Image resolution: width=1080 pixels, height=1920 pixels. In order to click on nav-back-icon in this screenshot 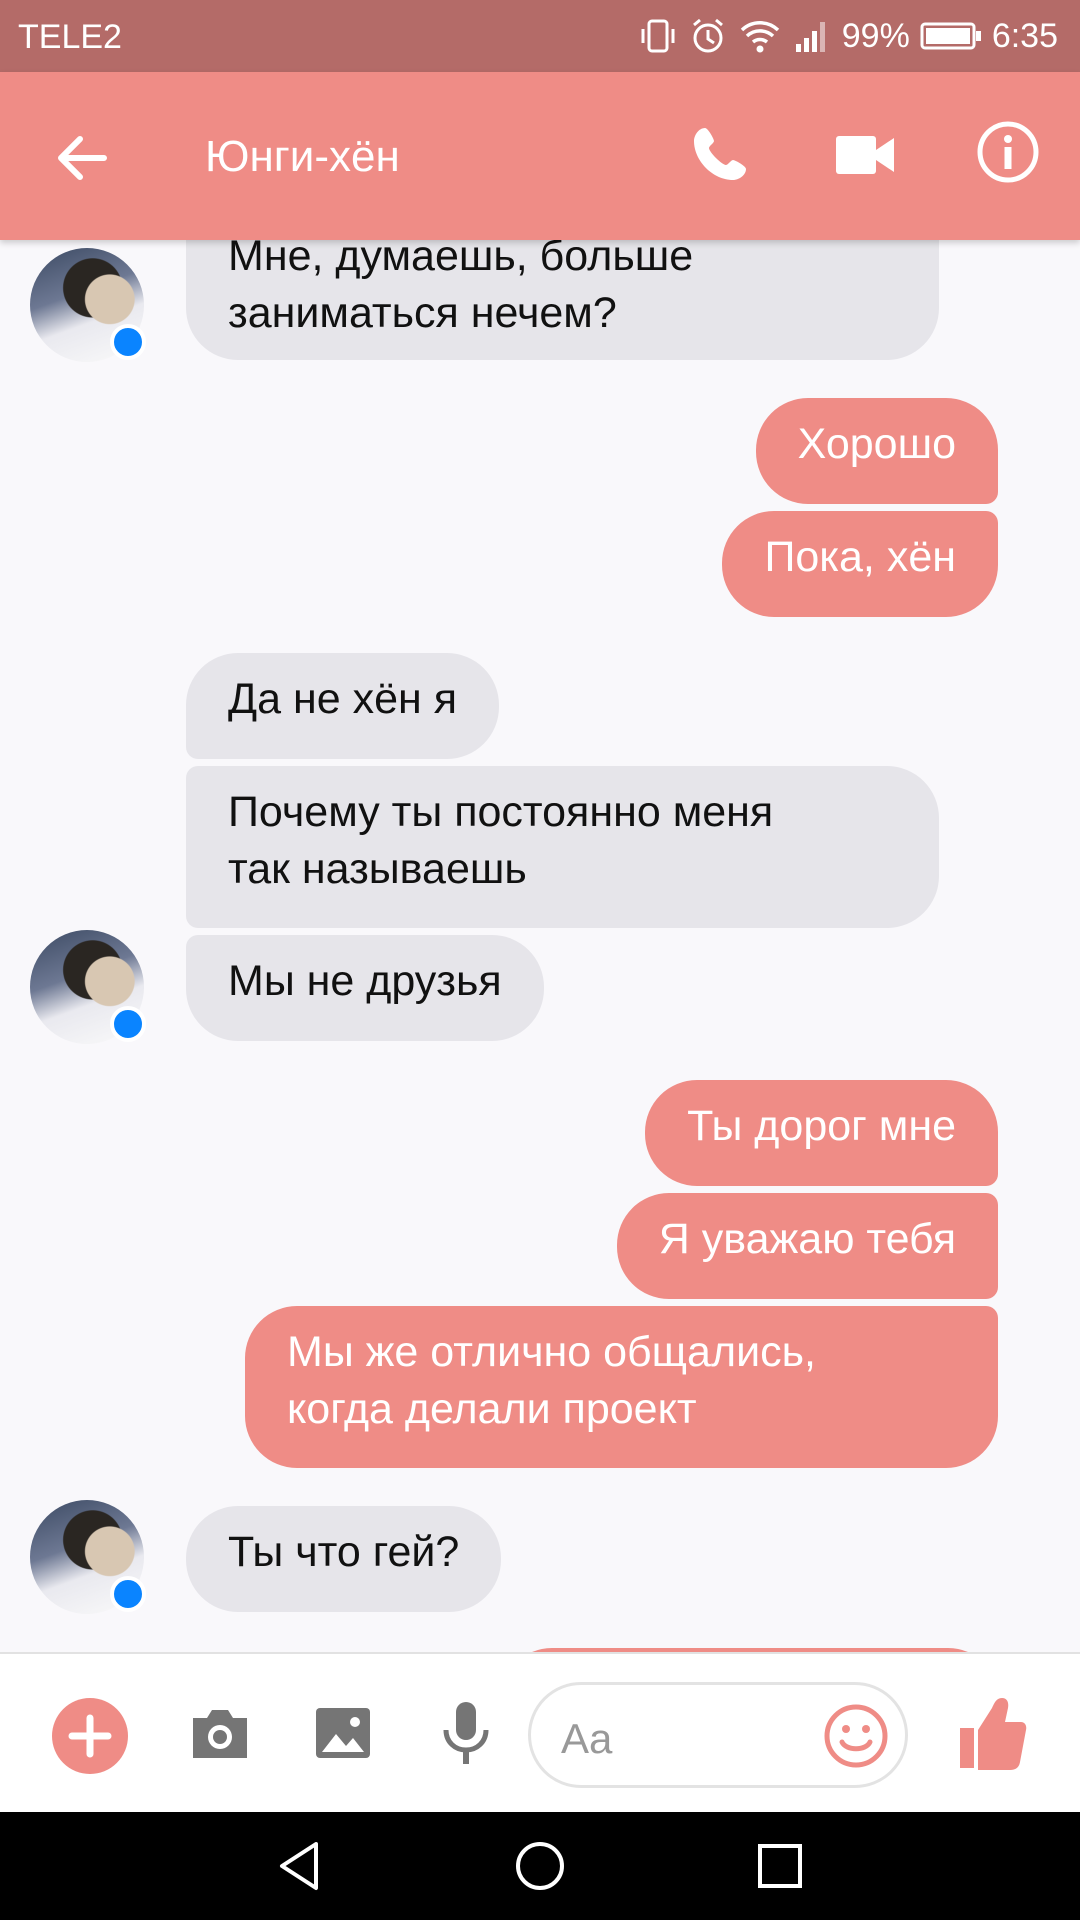, I will do `click(300, 1866)`.